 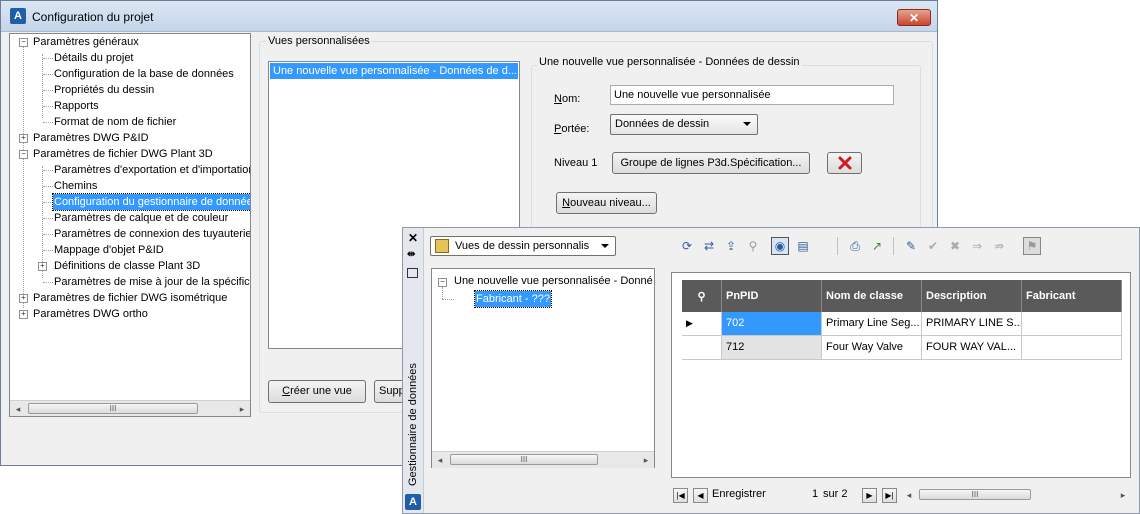 I want to click on last-record-button: ▶|, so click(x=889, y=495).